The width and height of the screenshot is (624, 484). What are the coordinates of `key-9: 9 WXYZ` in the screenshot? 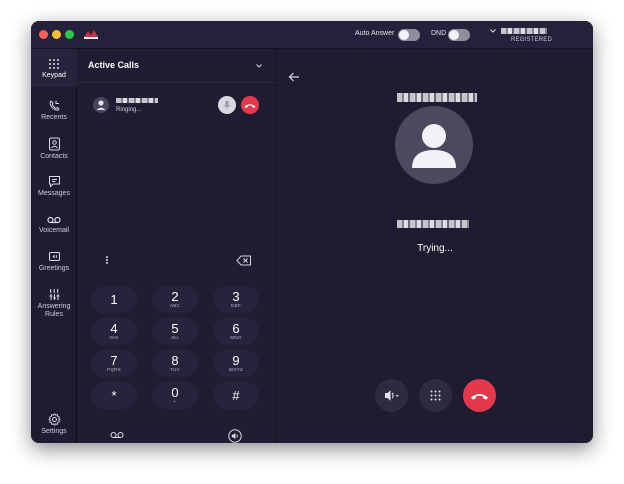 It's located at (236, 363).